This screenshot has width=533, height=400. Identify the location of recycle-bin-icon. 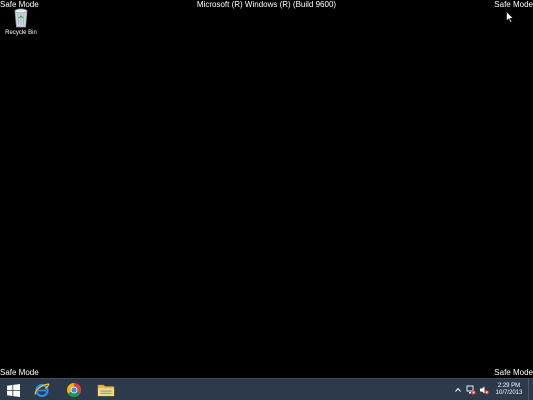
(21, 18).